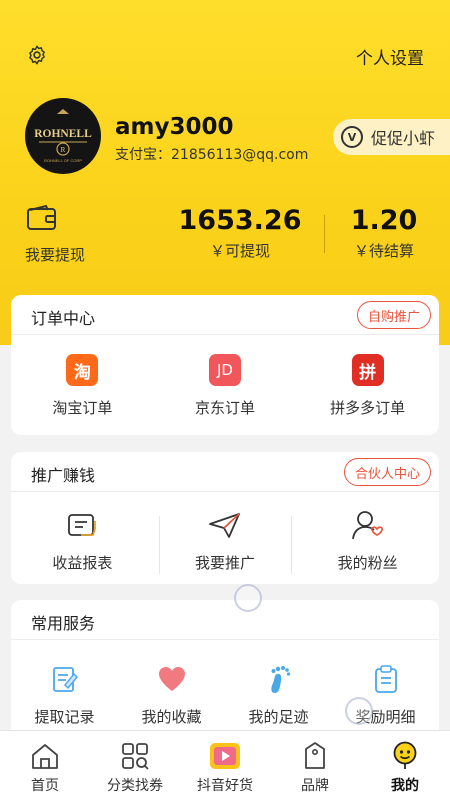 This screenshot has width=450, height=800. Describe the element at coordinates (63, 150) in the screenshot. I see `svg-text: R` at that location.